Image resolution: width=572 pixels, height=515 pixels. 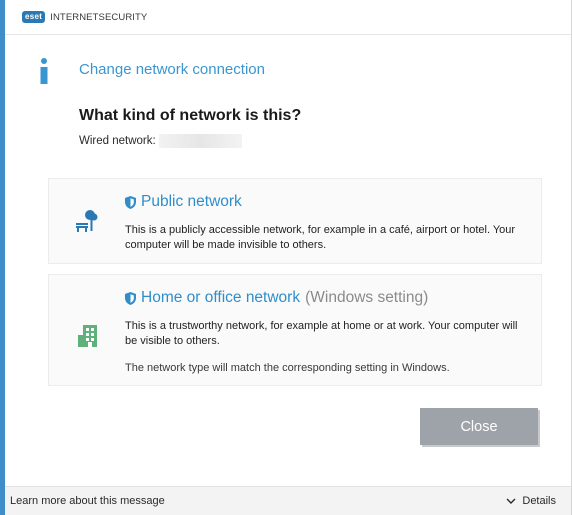 I want to click on left-accent-bar, so click(x=2, y=257).